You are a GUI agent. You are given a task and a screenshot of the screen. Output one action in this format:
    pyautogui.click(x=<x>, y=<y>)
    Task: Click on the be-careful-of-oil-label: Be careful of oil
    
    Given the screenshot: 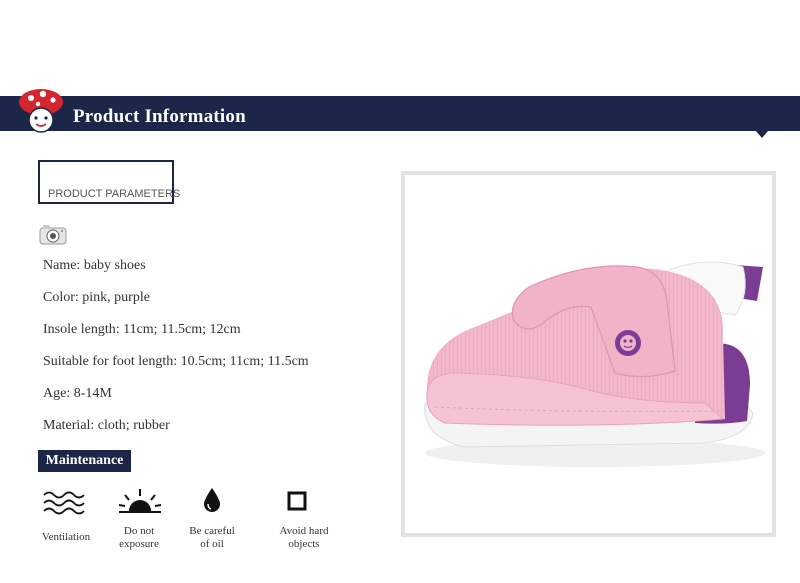 What is the action you would take?
    pyautogui.click(x=212, y=537)
    